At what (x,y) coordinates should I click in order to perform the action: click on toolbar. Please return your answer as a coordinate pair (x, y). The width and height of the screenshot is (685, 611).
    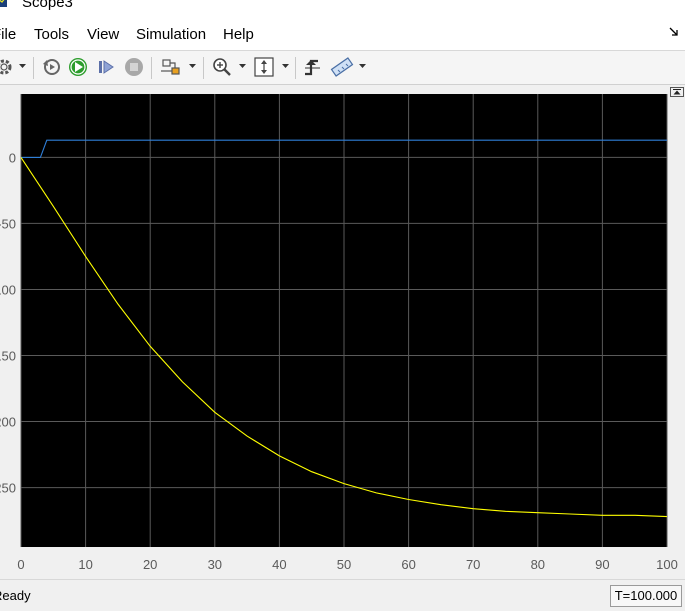
    Looking at the image, I should click on (342, 68).